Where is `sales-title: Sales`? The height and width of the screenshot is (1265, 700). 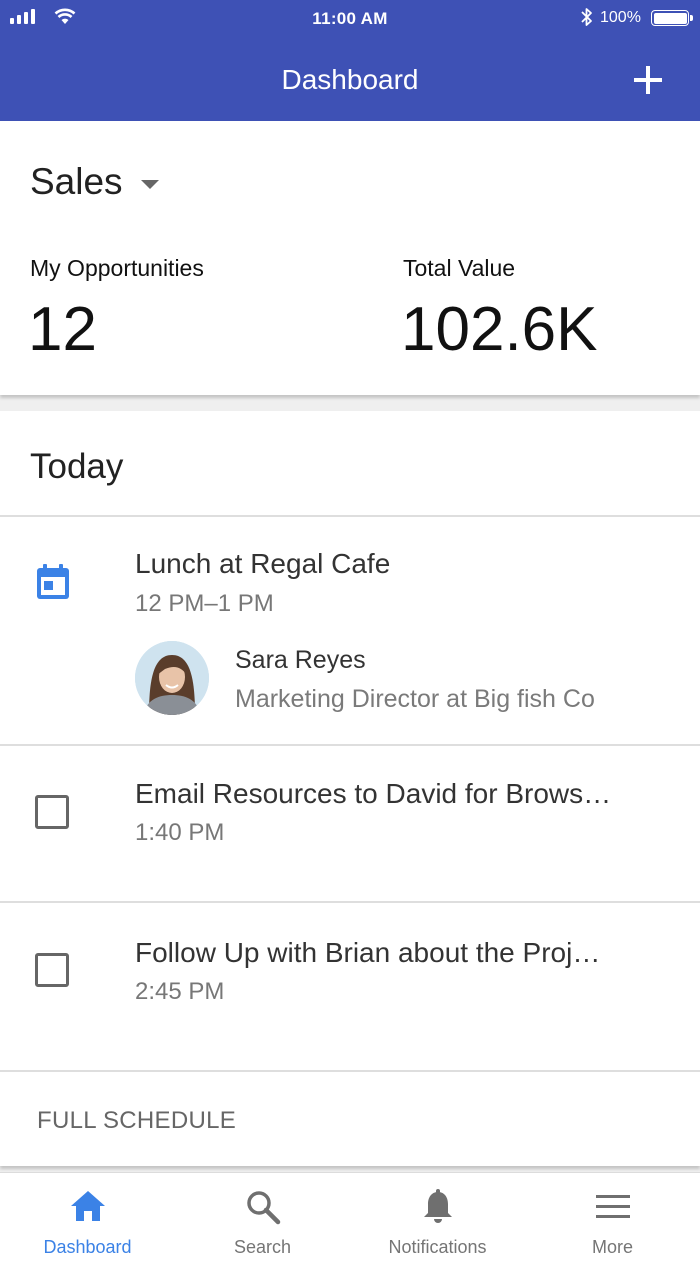 sales-title: Sales is located at coordinates (76, 181).